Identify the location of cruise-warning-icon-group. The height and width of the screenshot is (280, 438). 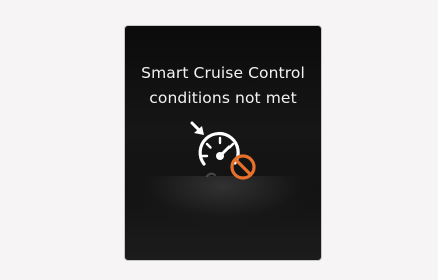
(225, 154).